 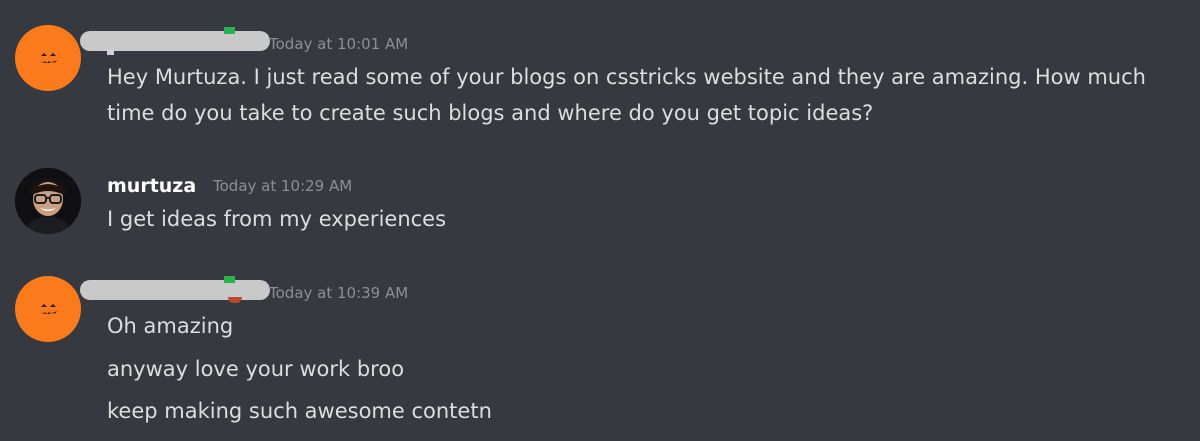 I want to click on message-text: keep making such awesome contetn, so click(x=299, y=411).